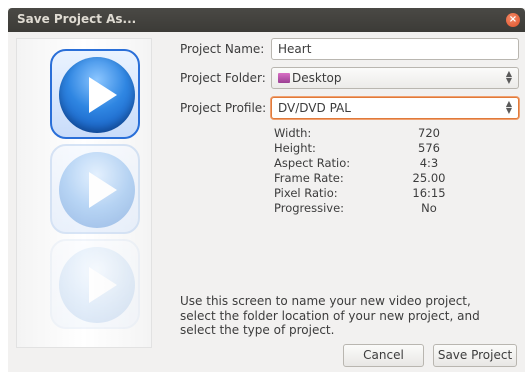 This screenshot has height=372, width=525. I want to click on detail-value: 720, so click(429, 133).